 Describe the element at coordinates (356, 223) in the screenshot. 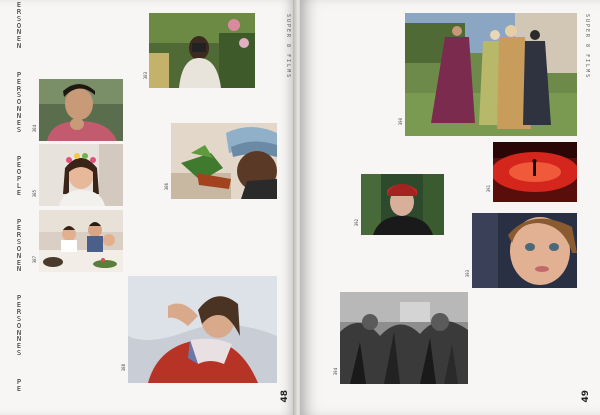

I see `photo-caption: 392` at that location.